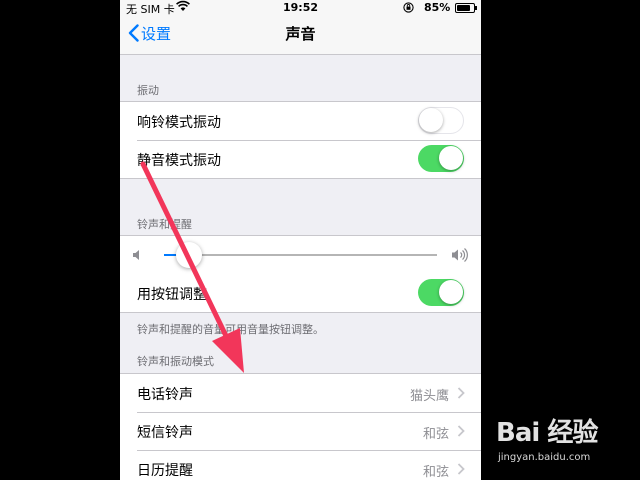 The height and width of the screenshot is (480, 640). I want to click on battery-fill, so click(464, 8).